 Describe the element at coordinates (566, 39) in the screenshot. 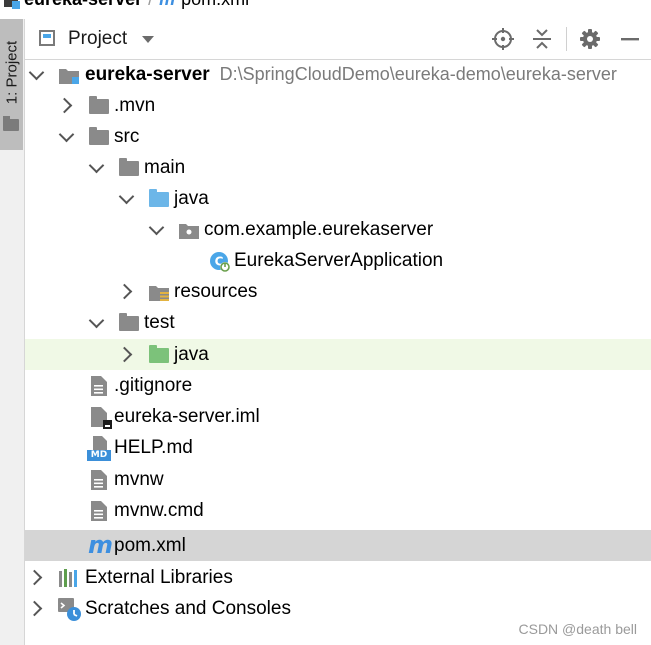

I see `toolbar-divider` at that location.